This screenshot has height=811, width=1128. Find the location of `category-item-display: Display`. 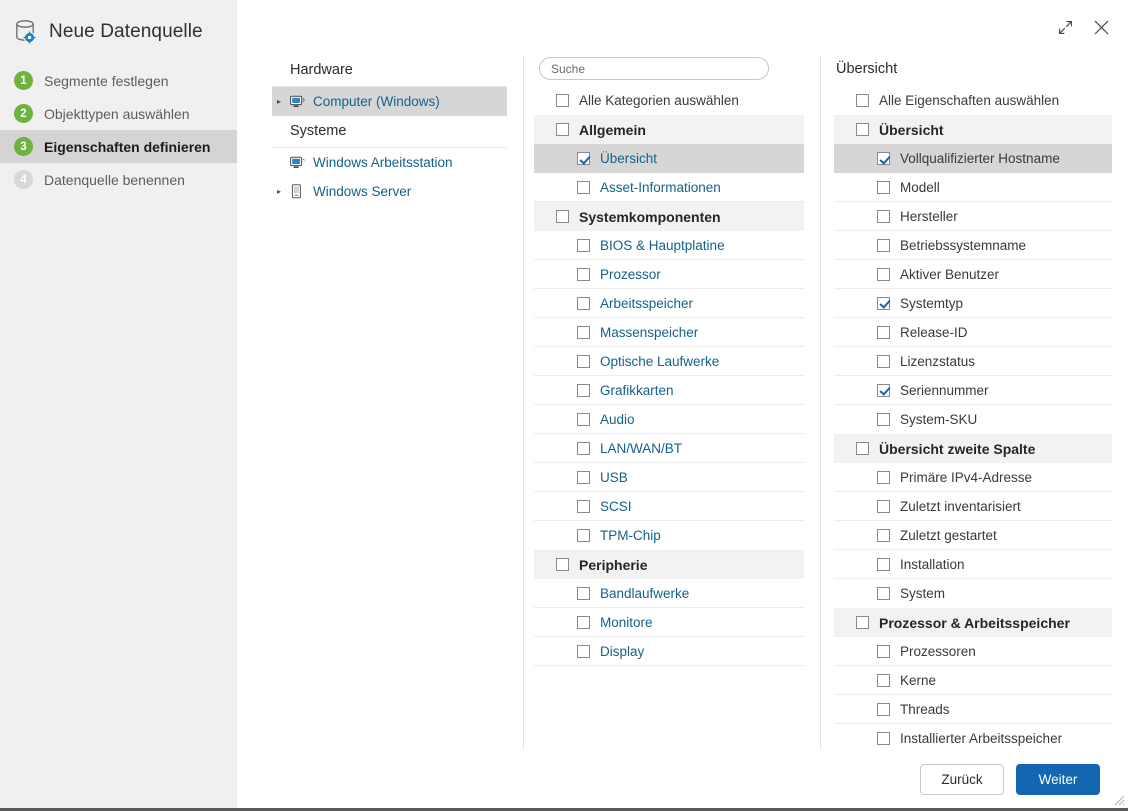

category-item-display: Display is located at coordinates (669, 651).